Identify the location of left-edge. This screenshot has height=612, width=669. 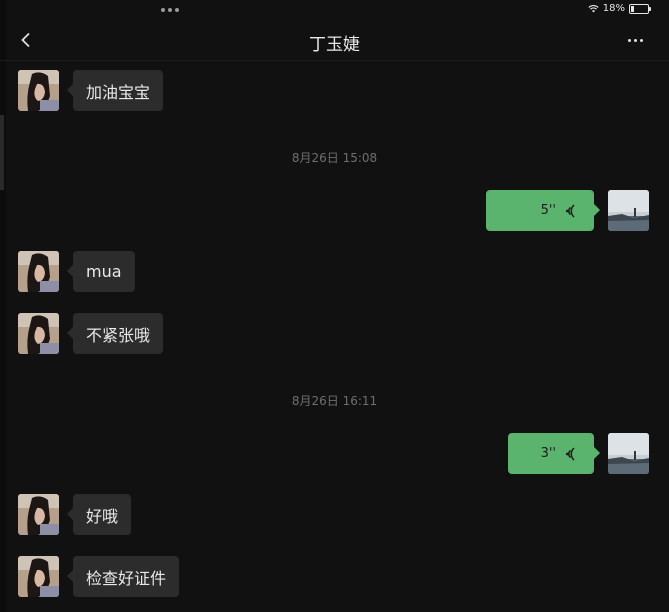
(3, 306).